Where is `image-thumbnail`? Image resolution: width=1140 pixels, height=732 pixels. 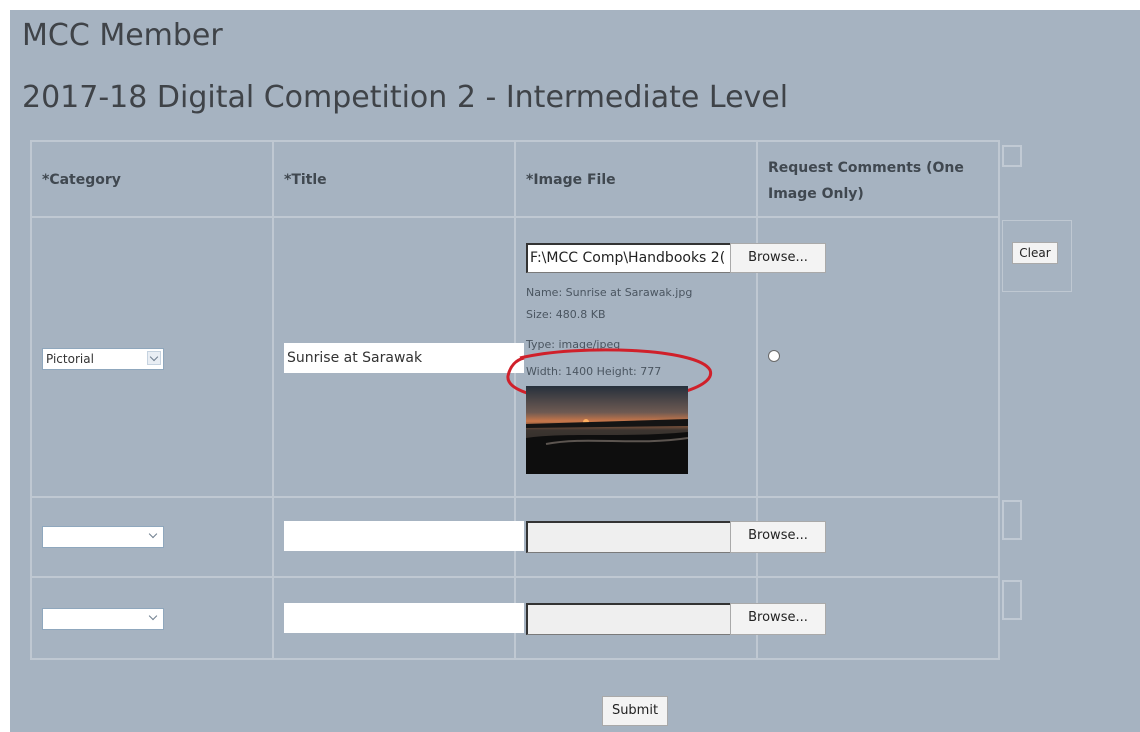
image-thumbnail is located at coordinates (607, 430).